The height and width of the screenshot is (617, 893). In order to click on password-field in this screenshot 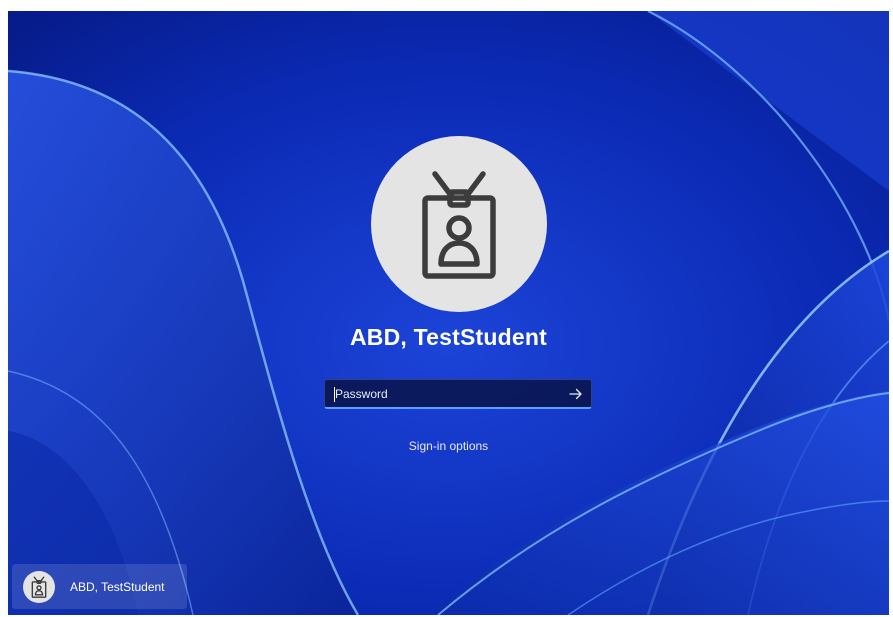, I will do `click(458, 394)`.